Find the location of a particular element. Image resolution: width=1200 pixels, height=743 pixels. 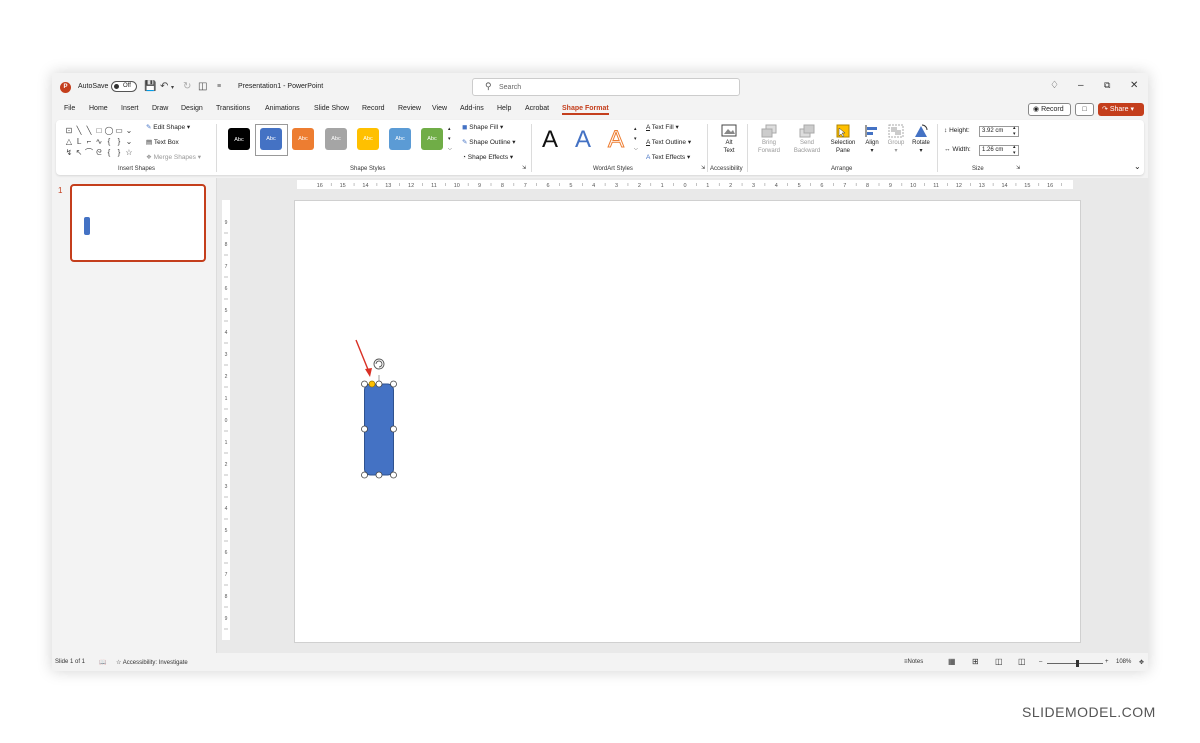

shape-option: ↖ is located at coordinates (79, 152).